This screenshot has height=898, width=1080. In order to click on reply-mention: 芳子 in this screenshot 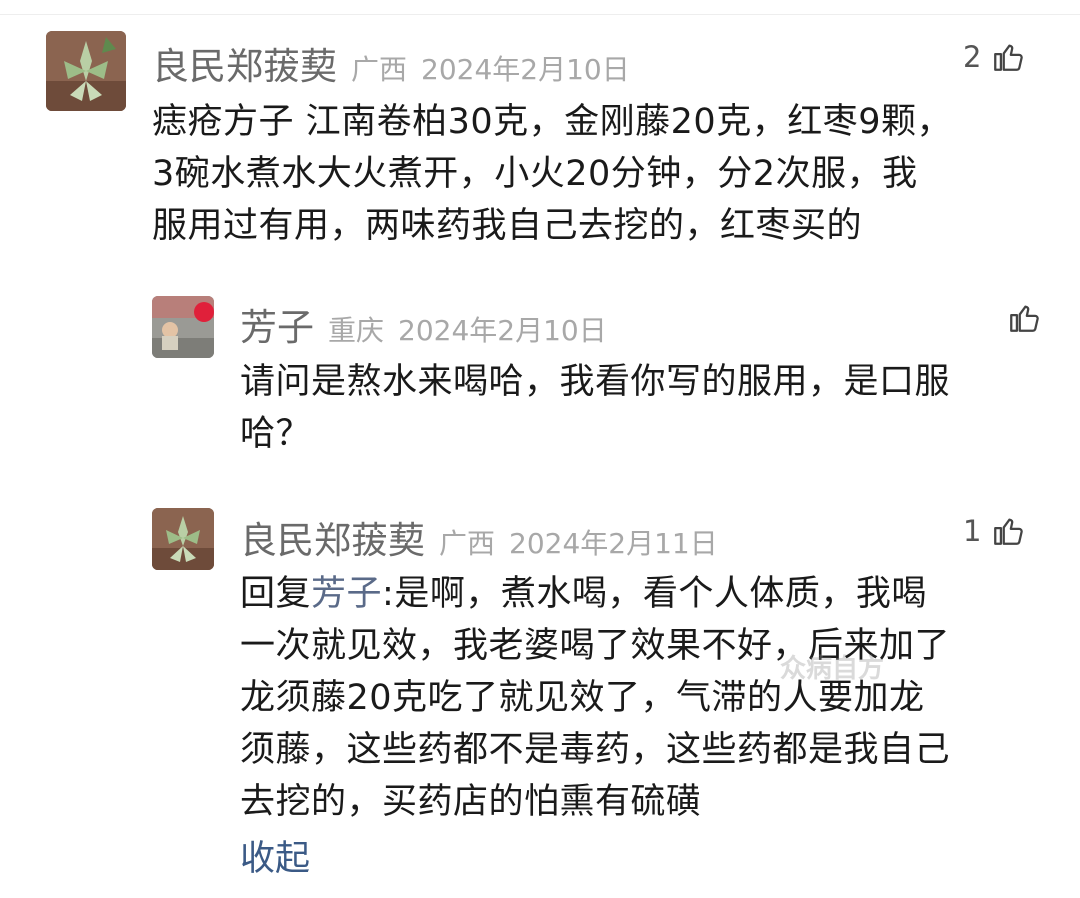, I will do `click(346, 594)`.